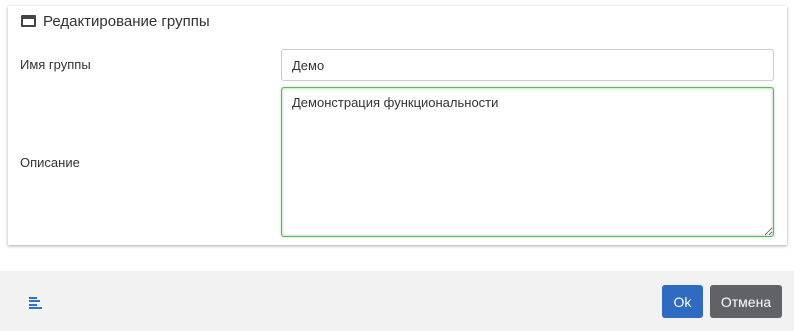 The width and height of the screenshot is (794, 331). Describe the element at coordinates (55, 64) in the screenshot. I see `group-name-label: Имя группы` at that location.